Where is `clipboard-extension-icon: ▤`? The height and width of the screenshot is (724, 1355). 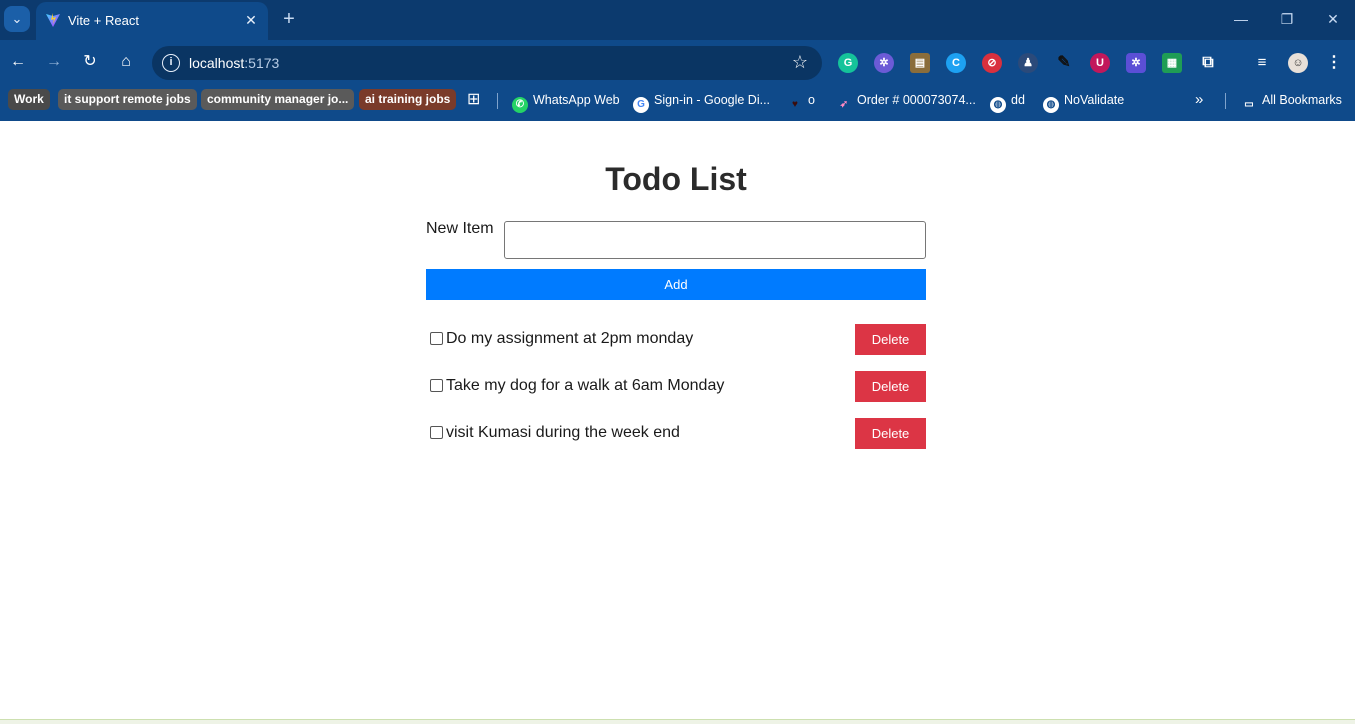 clipboard-extension-icon: ▤ is located at coordinates (920, 63).